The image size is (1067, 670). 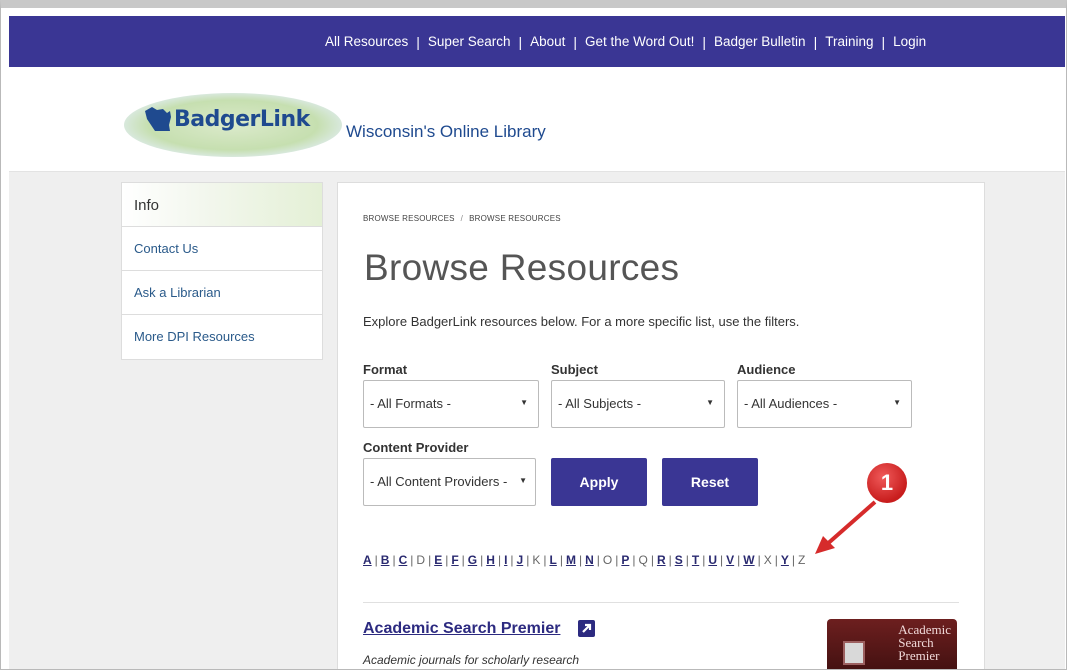 I want to click on thumbnail-line: Premier, so click(x=919, y=655).